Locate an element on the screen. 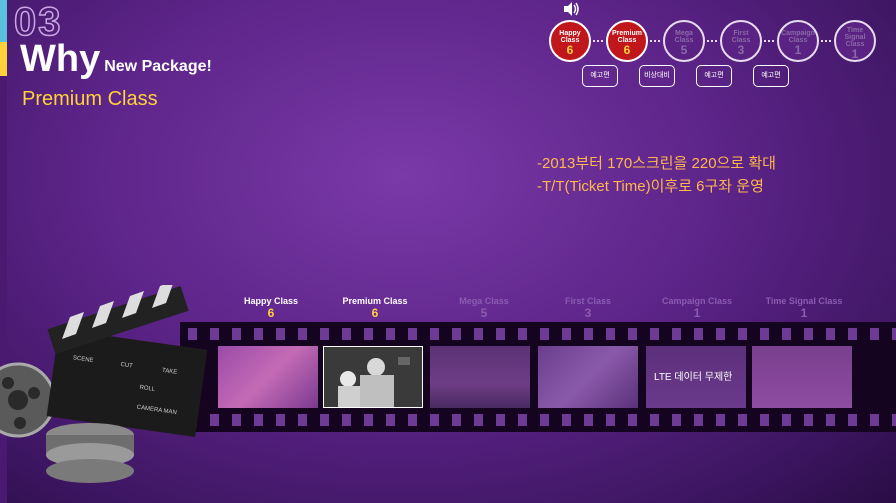 The height and width of the screenshot is (503, 896). film-label-premium: Premium Class 6 is located at coordinates (375, 308).